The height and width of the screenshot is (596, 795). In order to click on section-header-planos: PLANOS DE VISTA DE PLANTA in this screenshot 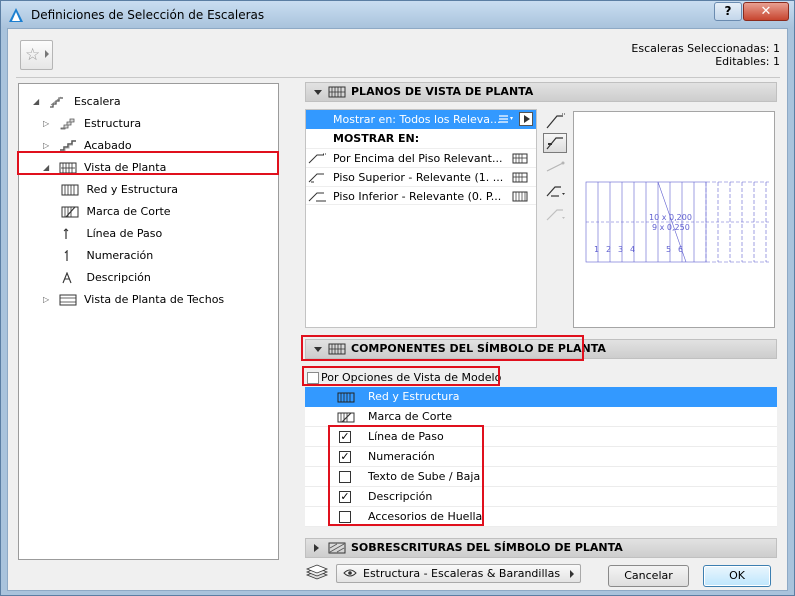, I will do `click(541, 92)`.